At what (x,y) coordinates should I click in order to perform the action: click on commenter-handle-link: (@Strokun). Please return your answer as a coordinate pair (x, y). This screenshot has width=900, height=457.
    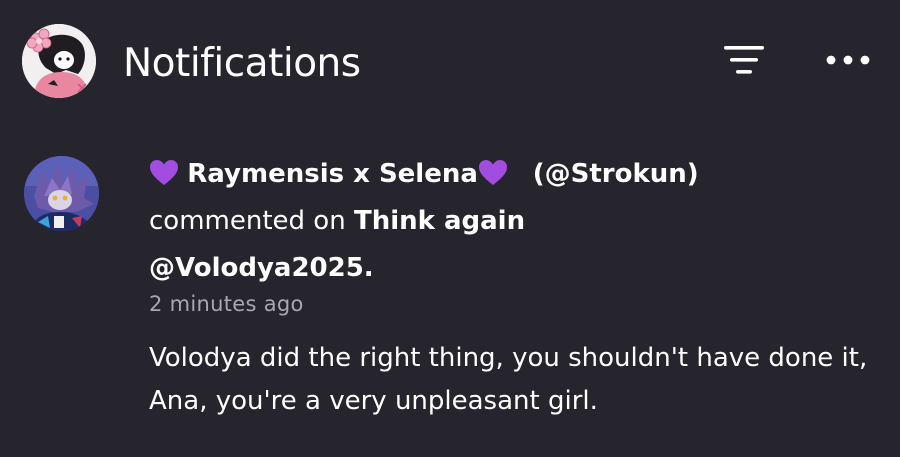
    Looking at the image, I should click on (616, 174).